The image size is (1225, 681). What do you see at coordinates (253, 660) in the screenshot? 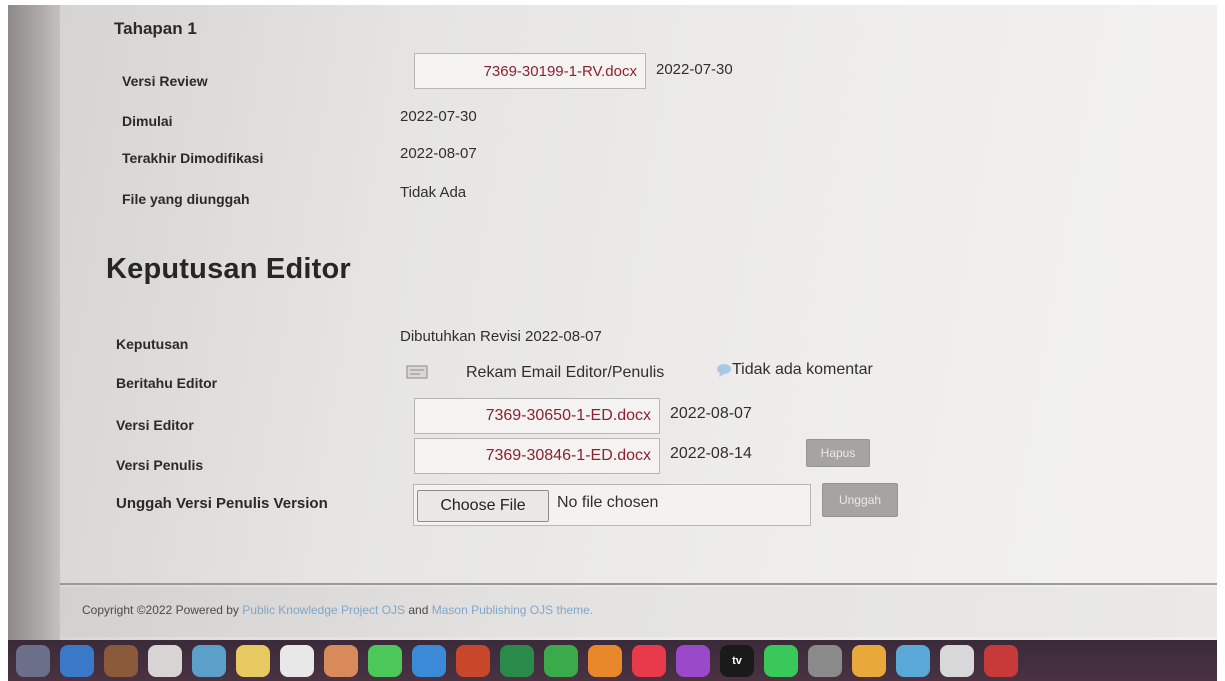
I see `notes-icon` at bounding box center [253, 660].